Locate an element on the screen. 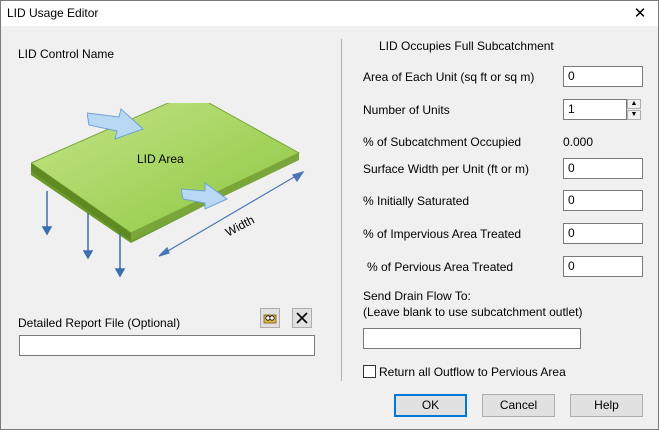 The image size is (659, 430). outflow-arrow-icon is located at coordinates (204, 196).